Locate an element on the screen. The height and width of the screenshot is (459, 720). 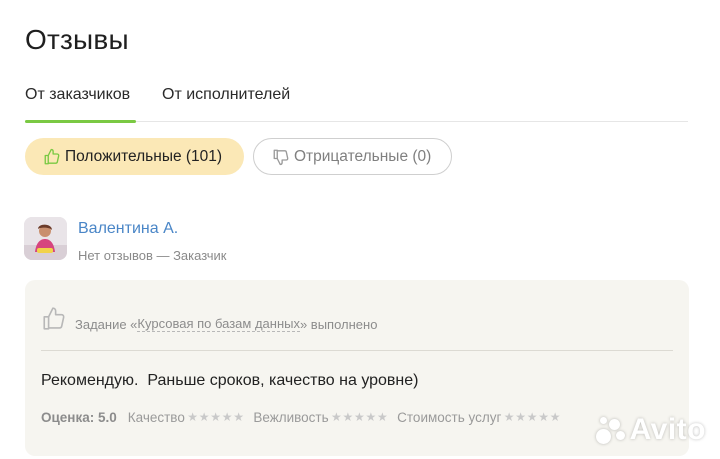
star-rating-politeness: ★ ★ ★ ★ ★ is located at coordinates (360, 417).